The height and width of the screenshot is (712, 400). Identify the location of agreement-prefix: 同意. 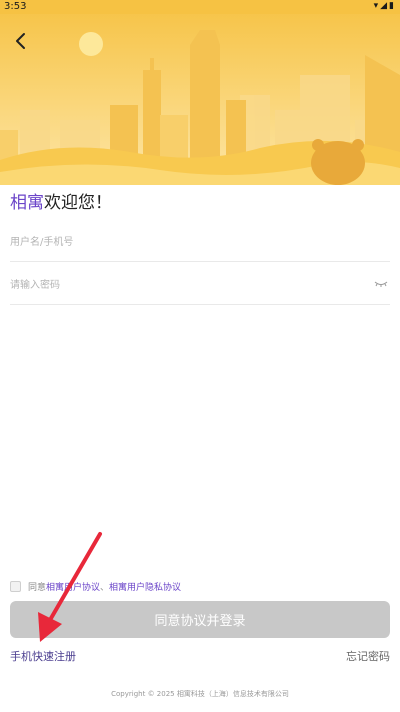
(37, 588).